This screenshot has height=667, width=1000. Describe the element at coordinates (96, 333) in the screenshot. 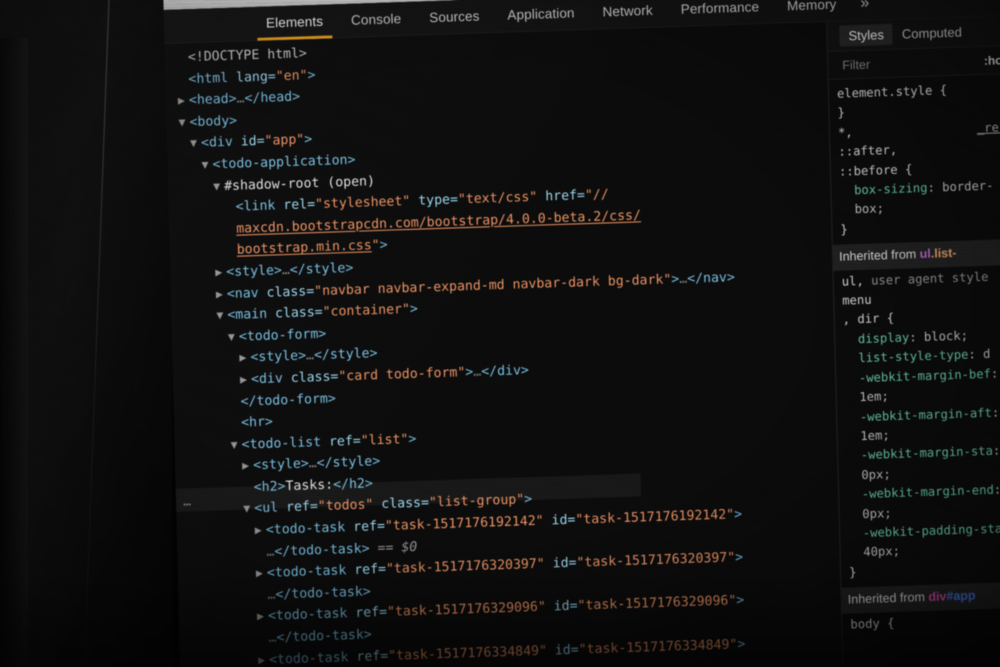

I see `bezel-edge-line` at that location.